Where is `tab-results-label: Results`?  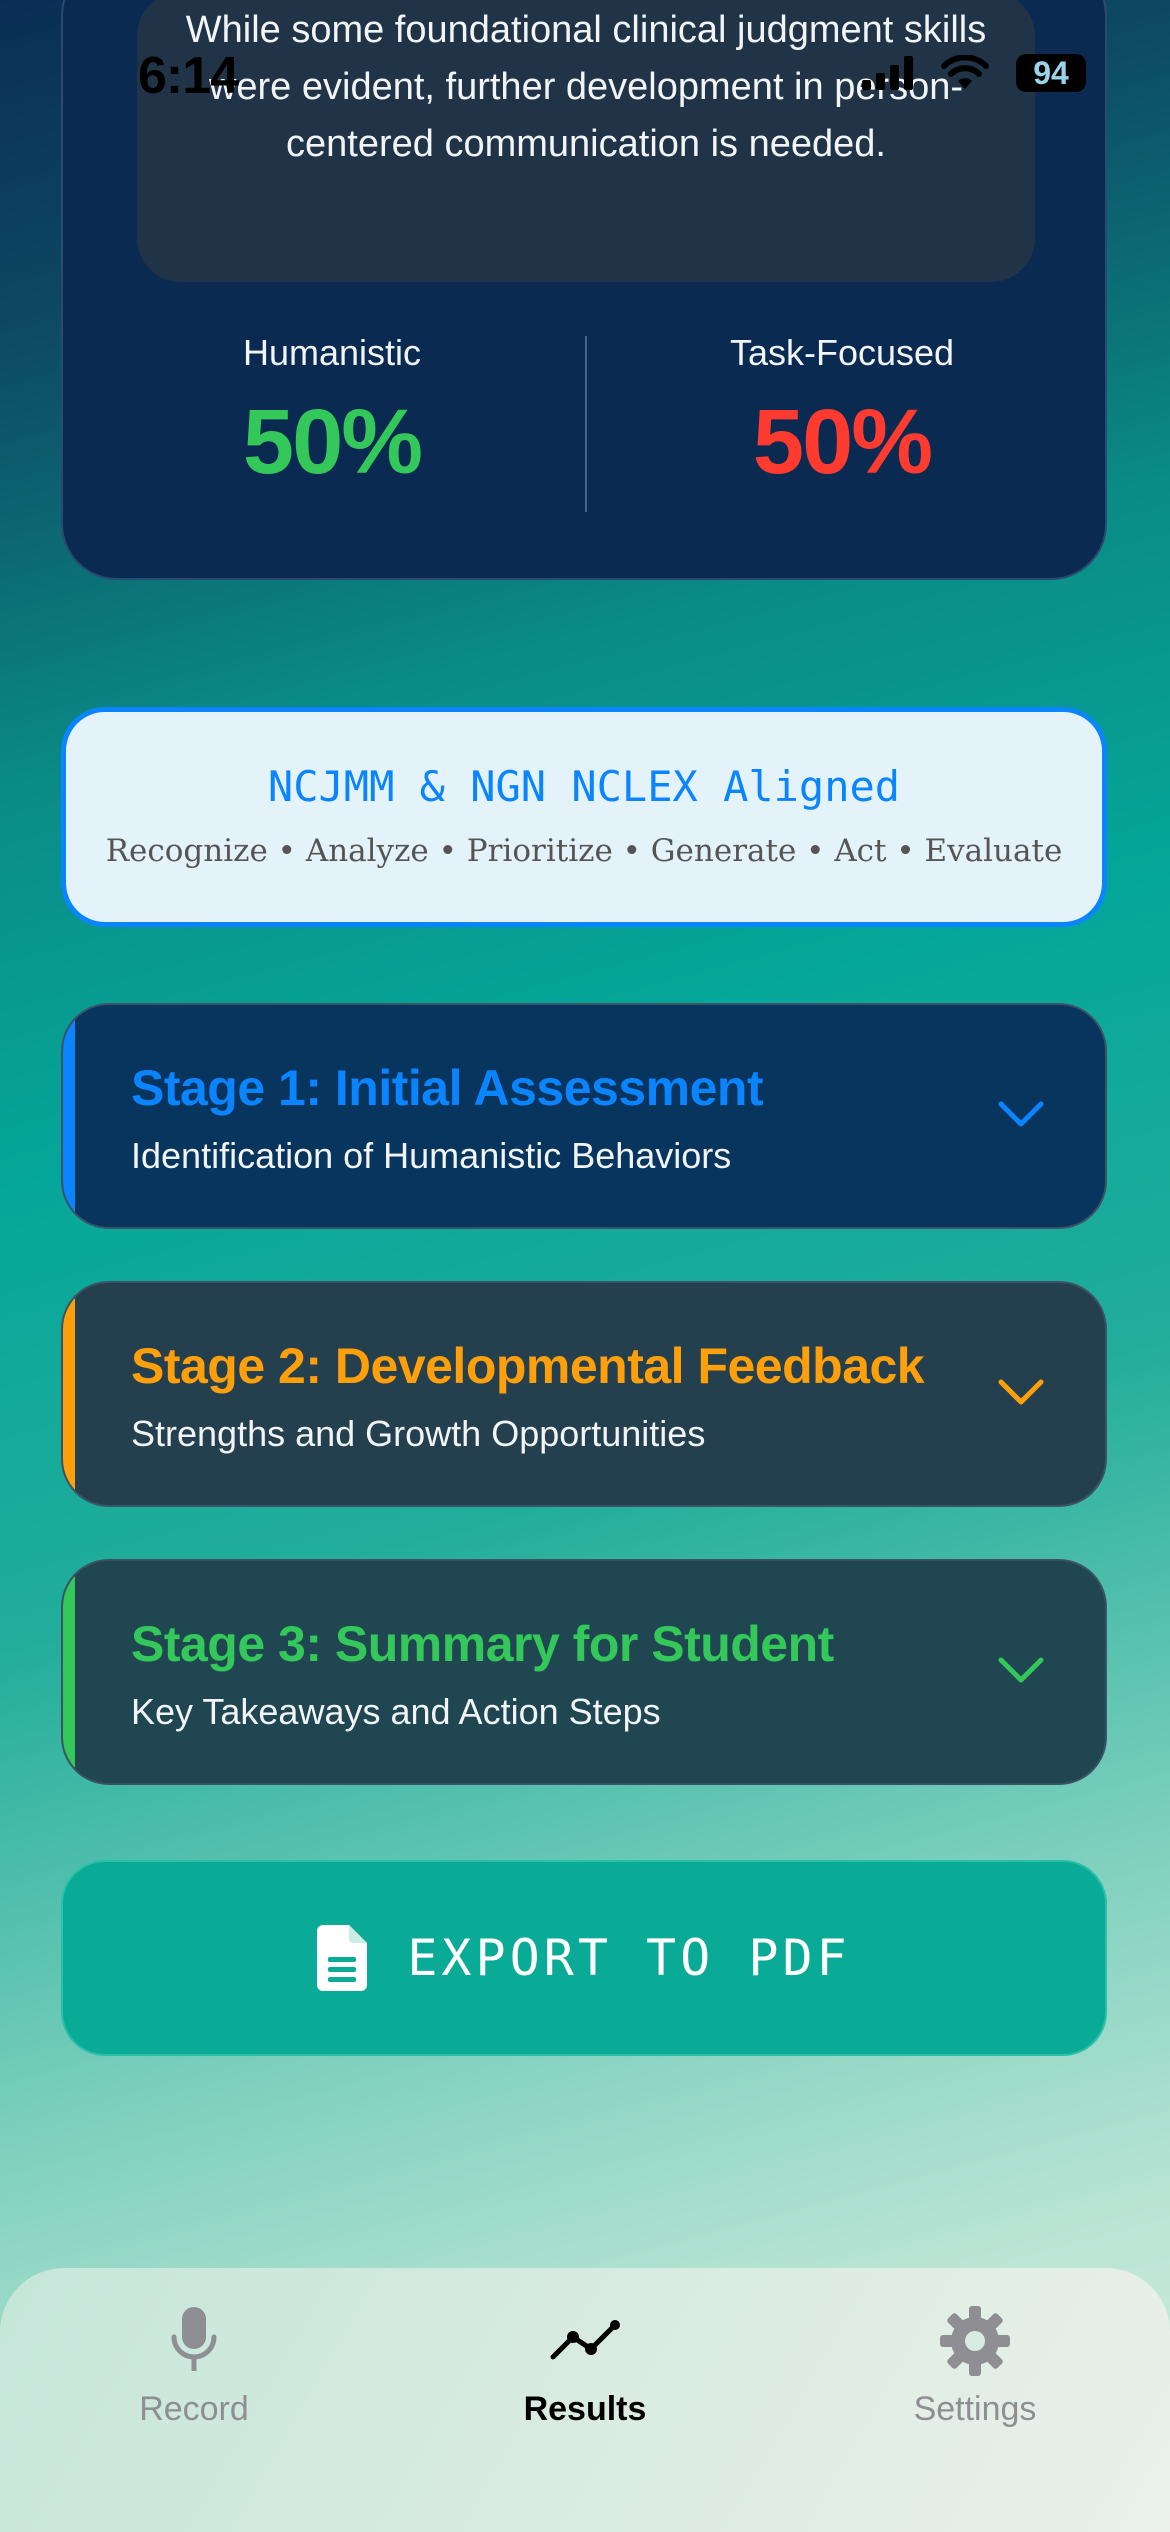
tab-results-label: Results is located at coordinates (585, 2409).